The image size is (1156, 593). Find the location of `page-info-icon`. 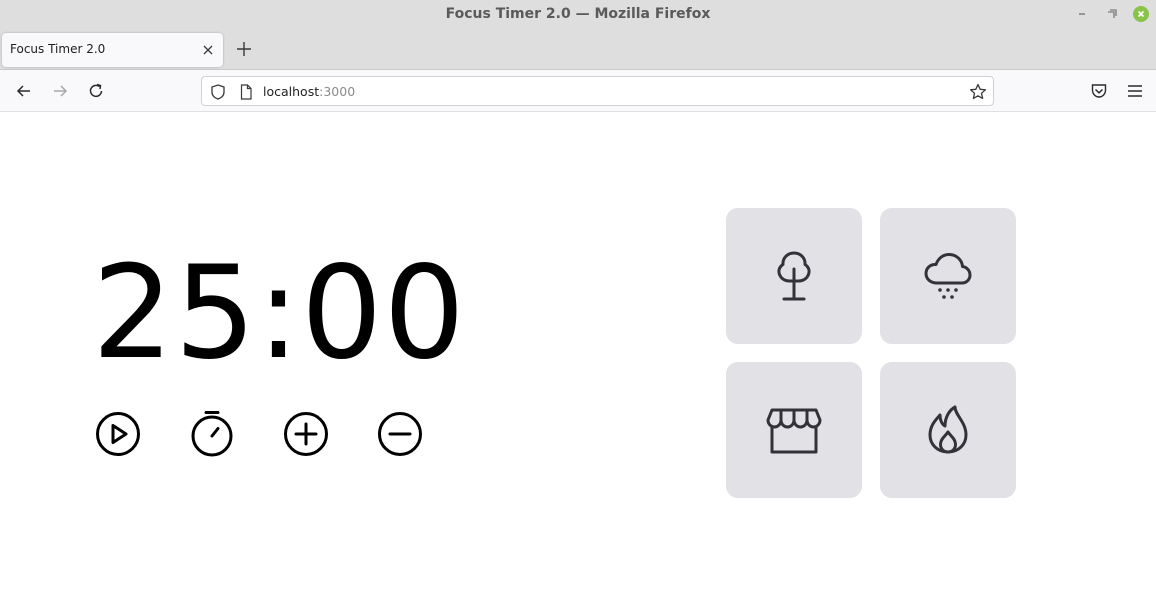

page-info-icon is located at coordinates (246, 92).